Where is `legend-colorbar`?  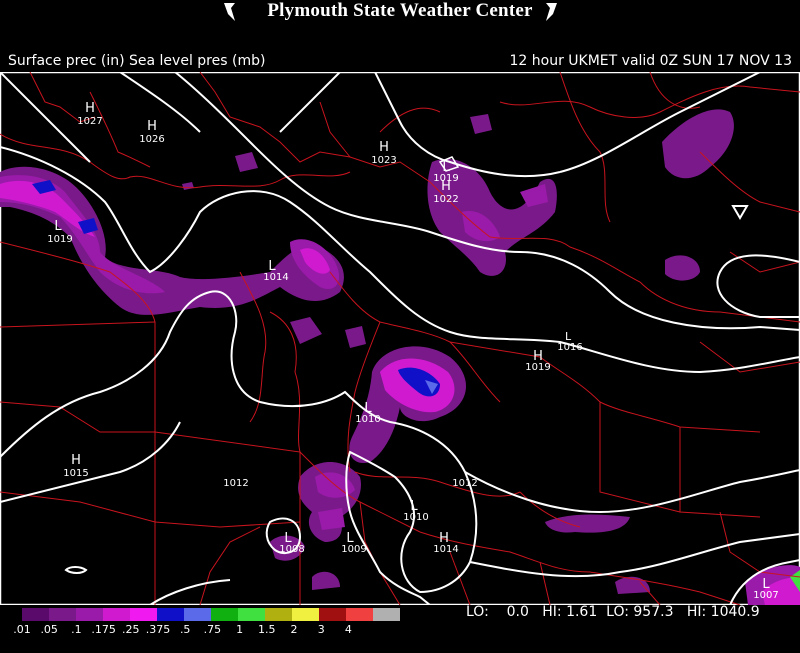
legend-colorbar is located at coordinates (211, 614).